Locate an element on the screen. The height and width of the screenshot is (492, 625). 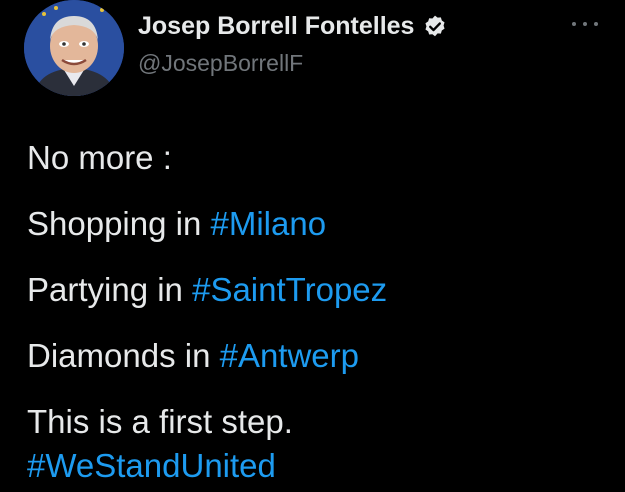
tweet-line-2-text: Shopping in is located at coordinates (119, 223).